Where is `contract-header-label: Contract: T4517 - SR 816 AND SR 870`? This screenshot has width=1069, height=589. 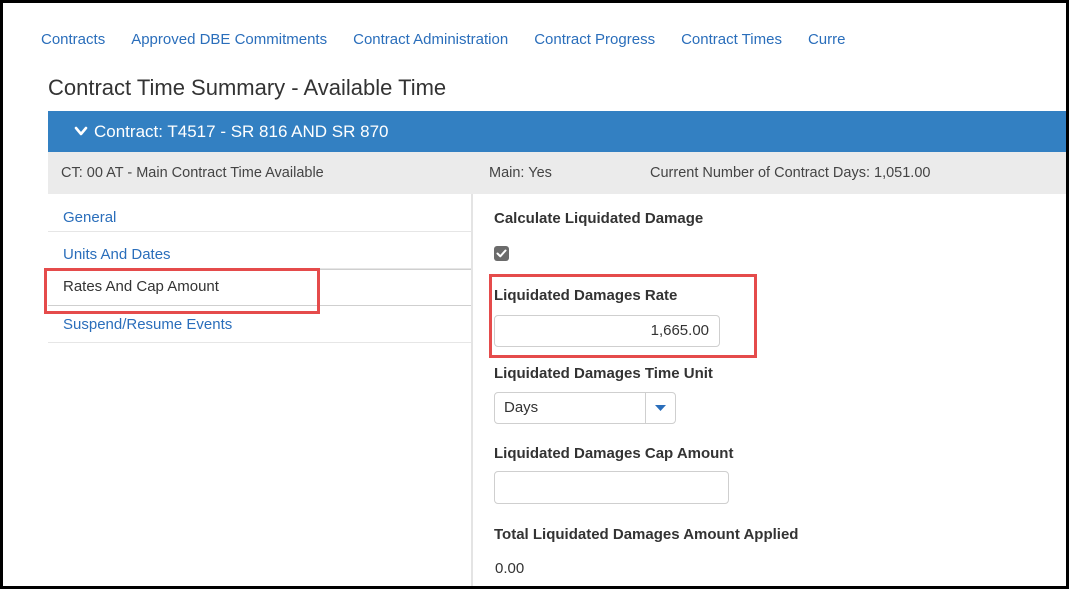 contract-header-label: Contract: T4517 - SR 816 AND SR 870 is located at coordinates (241, 131).